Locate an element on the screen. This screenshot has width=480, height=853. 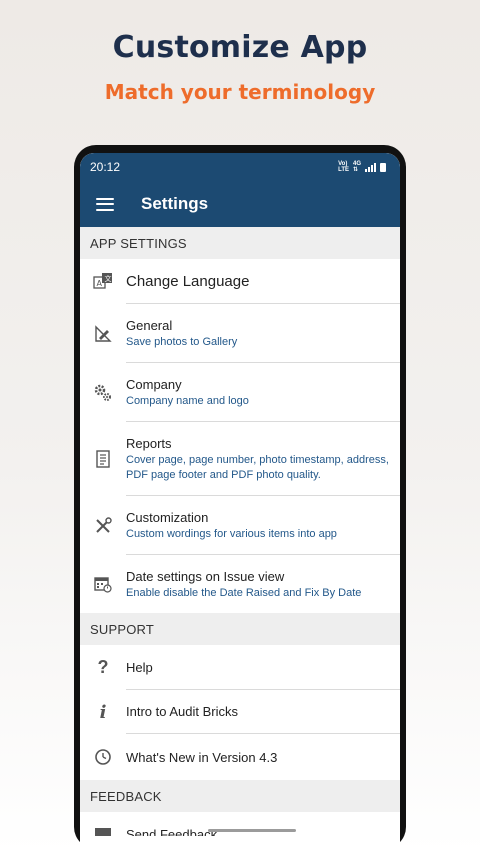
menu-icon is located at coordinates (105, 204).